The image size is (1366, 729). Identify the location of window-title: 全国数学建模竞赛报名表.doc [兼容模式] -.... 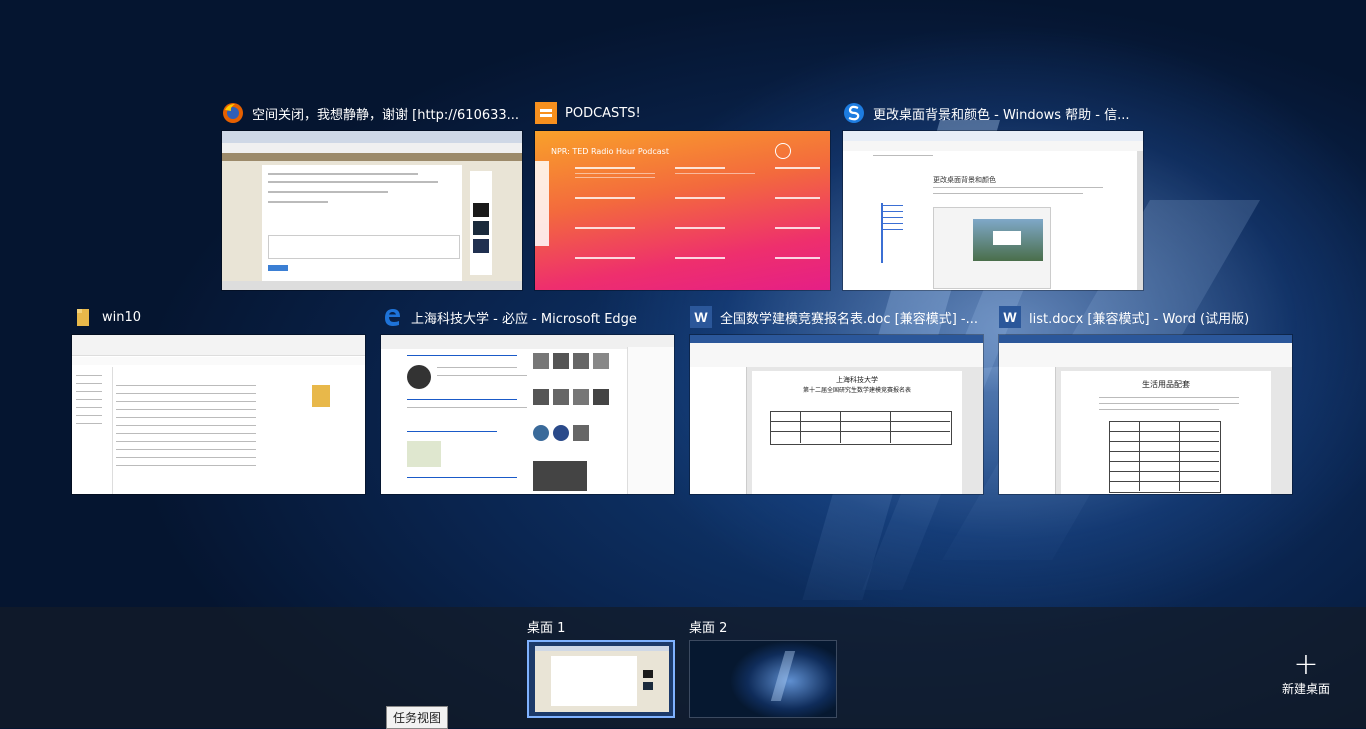
(849, 319).